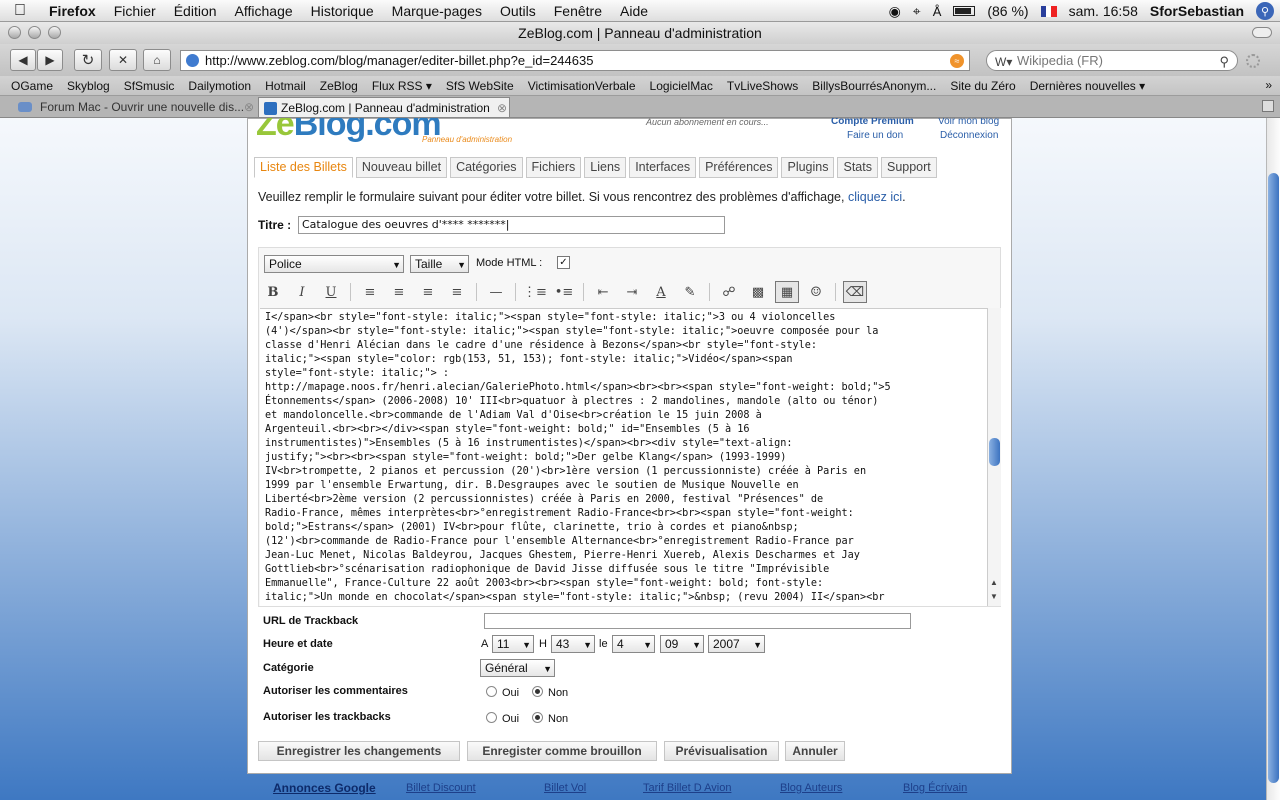 This screenshot has height=800, width=1280. What do you see at coordinates (573, 644) in the screenshot?
I see `minute-select: 43 ▼` at bounding box center [573, 644].